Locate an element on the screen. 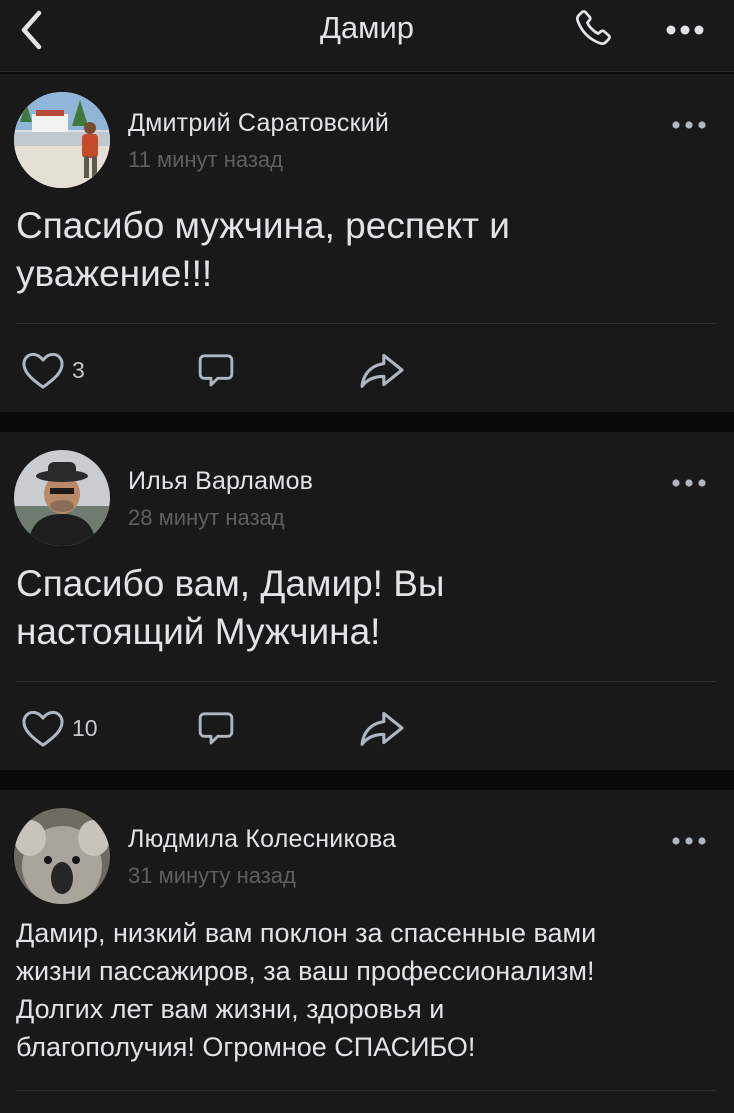 This screenshot has height=1113, width=734. comment-time: 31 минуту назад is located at coordinates (212, 875).